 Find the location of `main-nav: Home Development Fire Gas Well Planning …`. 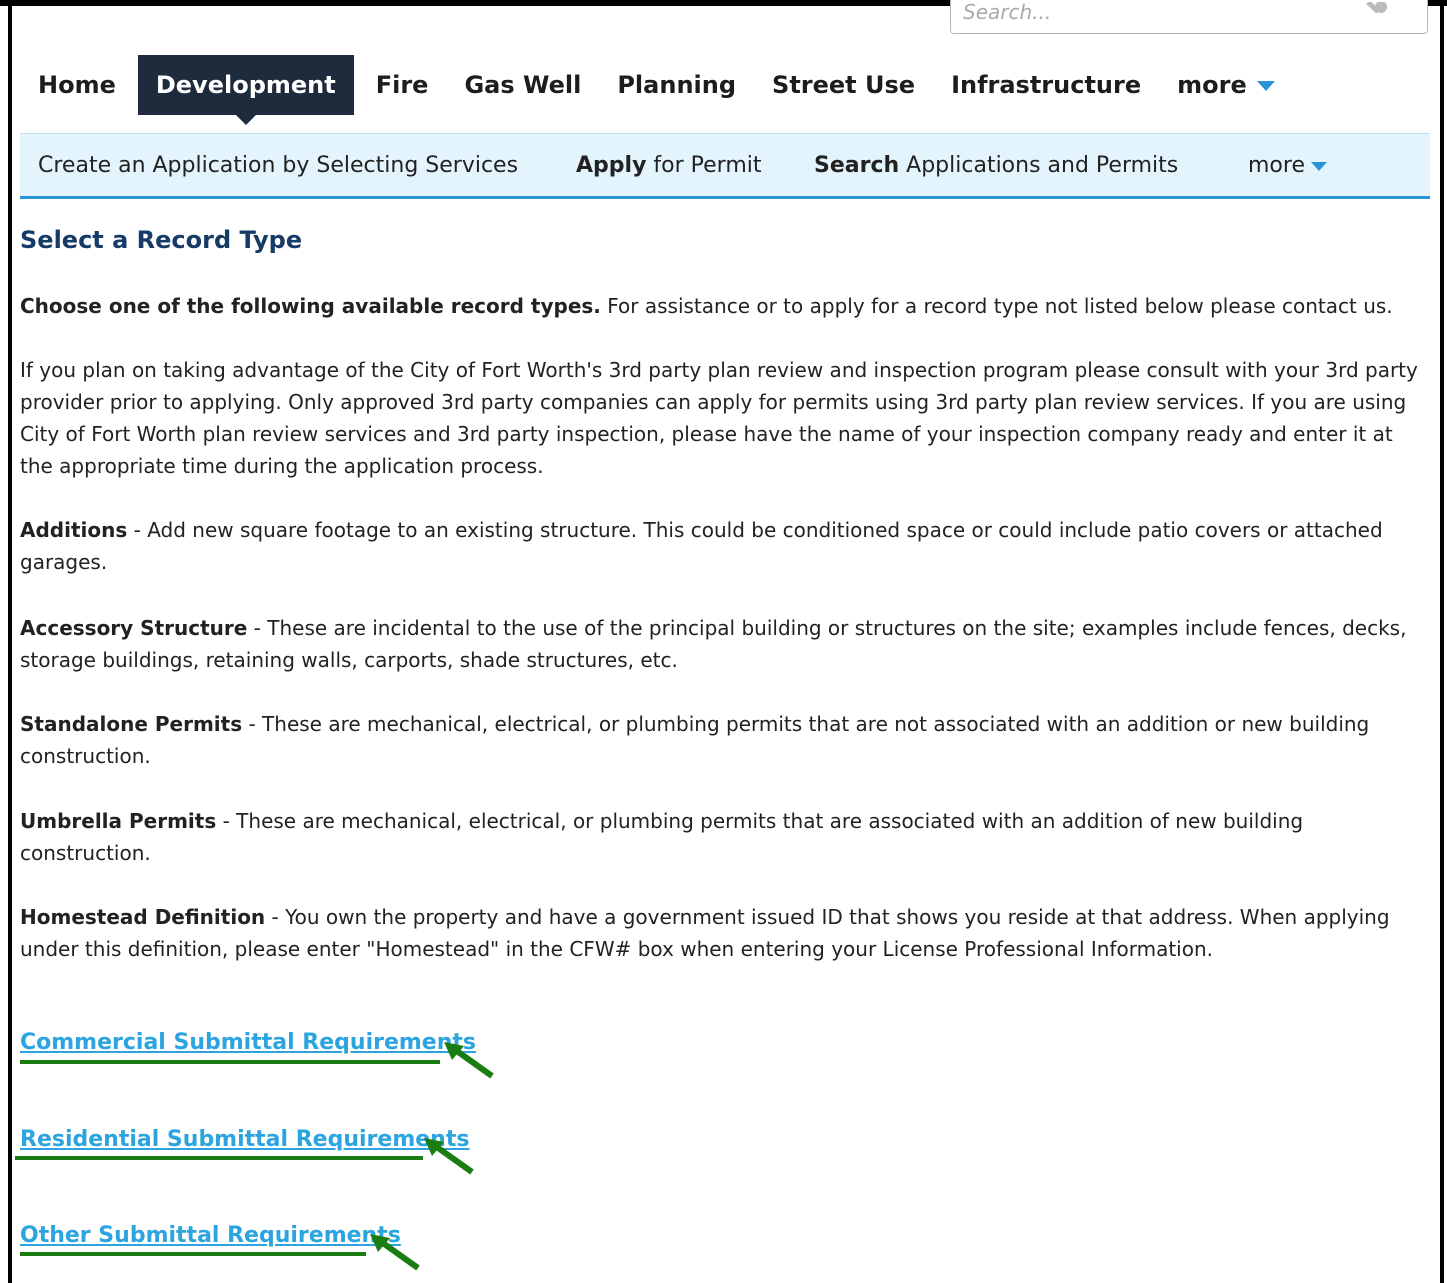

main-nav: Home Development Fire Gas Well Planning … is located at coordinates (656, 90).